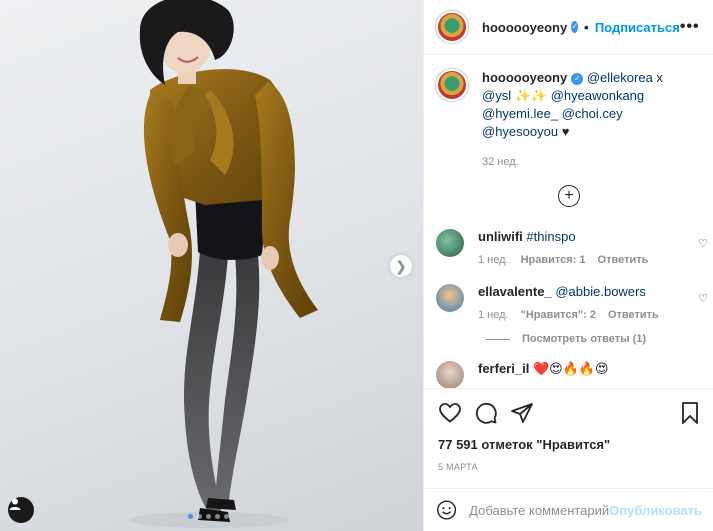 This screenshot has height=531, width=713. I want to click on comment-meta: 1 нед. "Нравится": 2 Ответить, so click(568, 315).